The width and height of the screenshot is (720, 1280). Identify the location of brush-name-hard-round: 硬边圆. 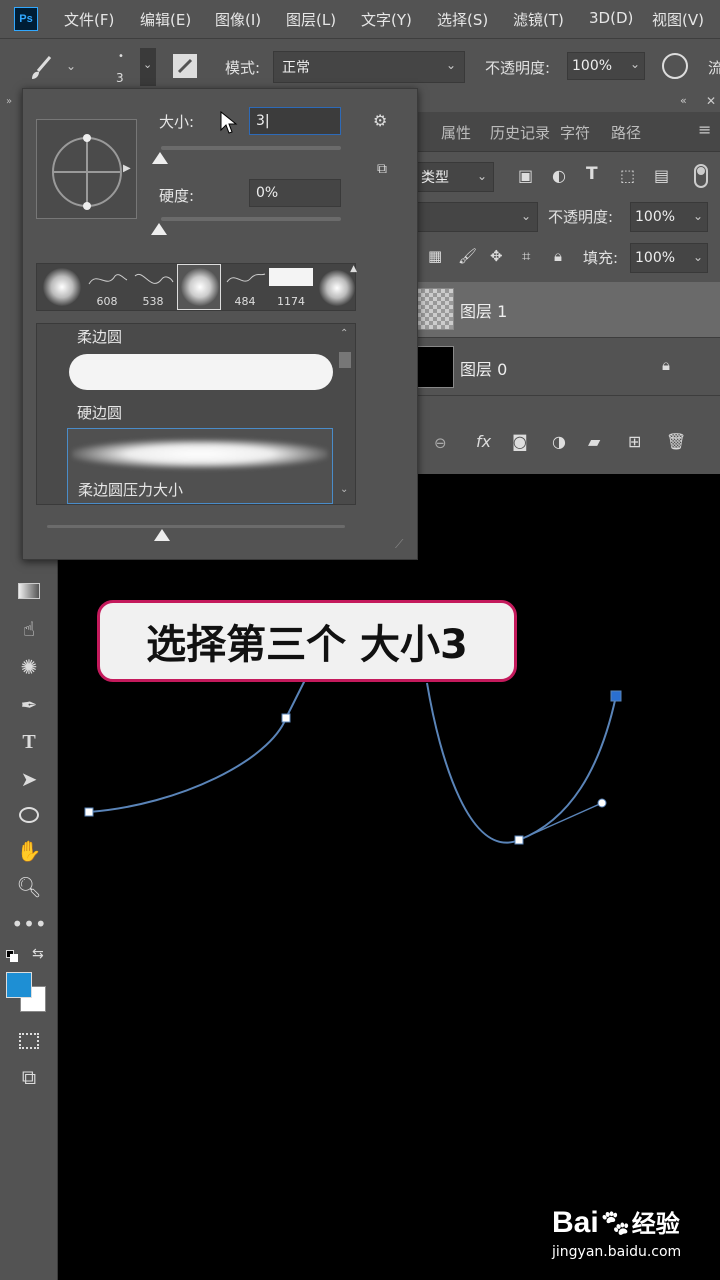
(99, 412).